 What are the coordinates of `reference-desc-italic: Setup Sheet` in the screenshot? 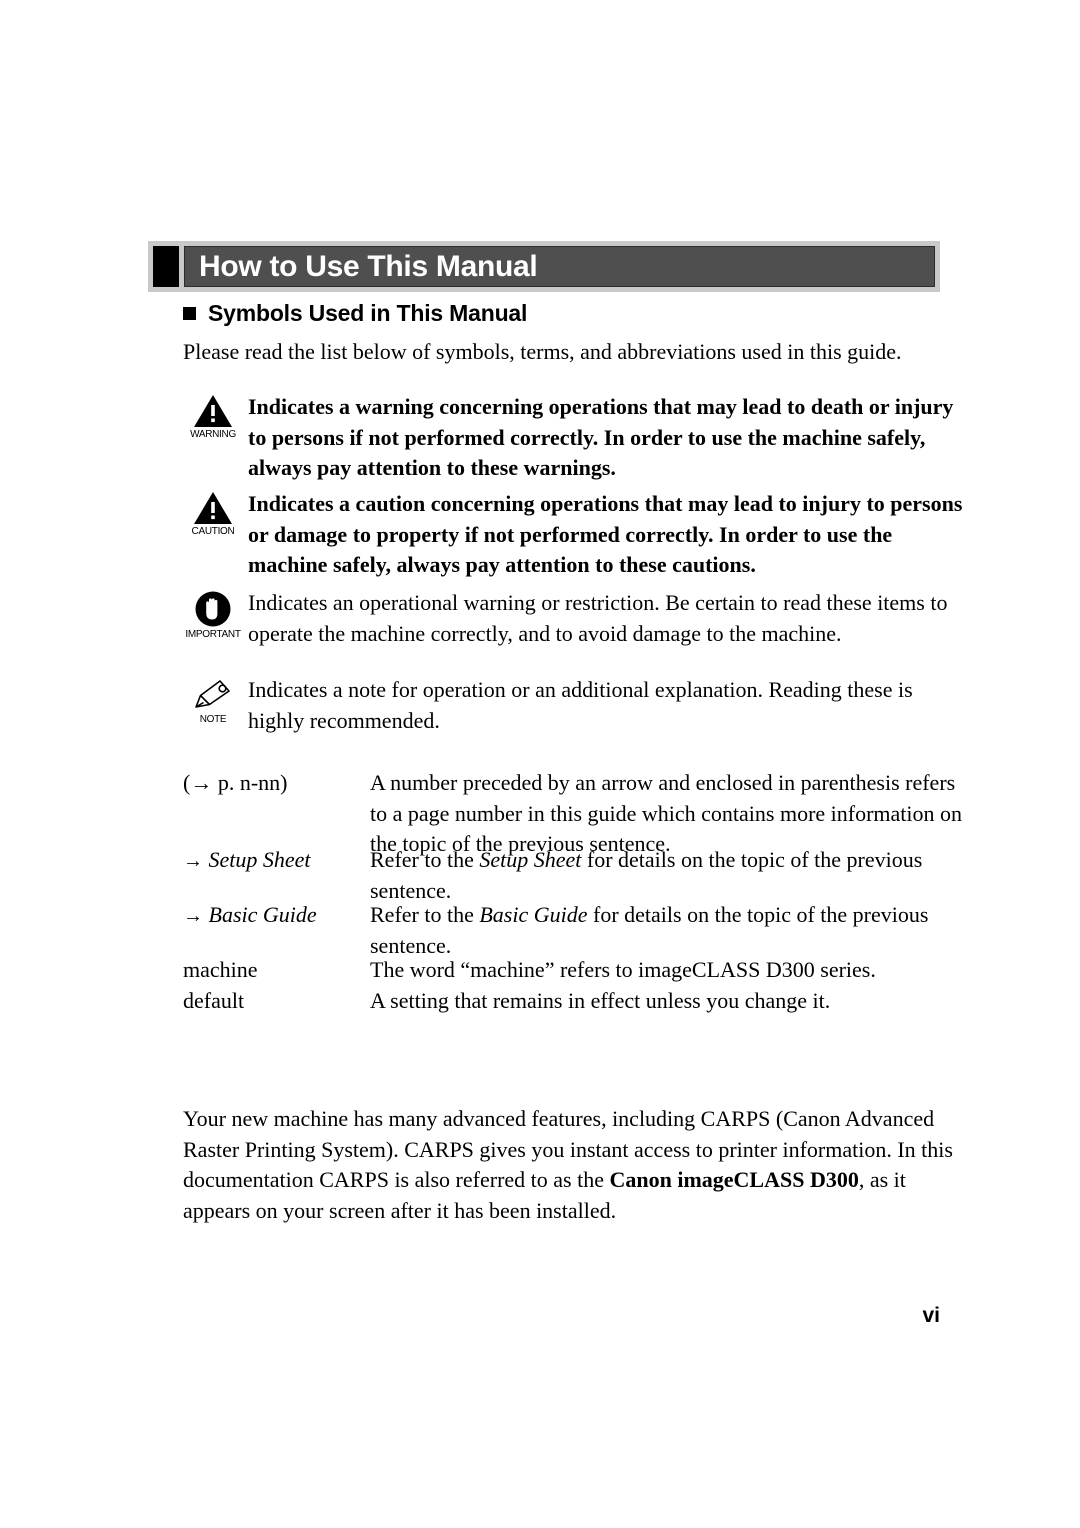 It's located at (530, 859).